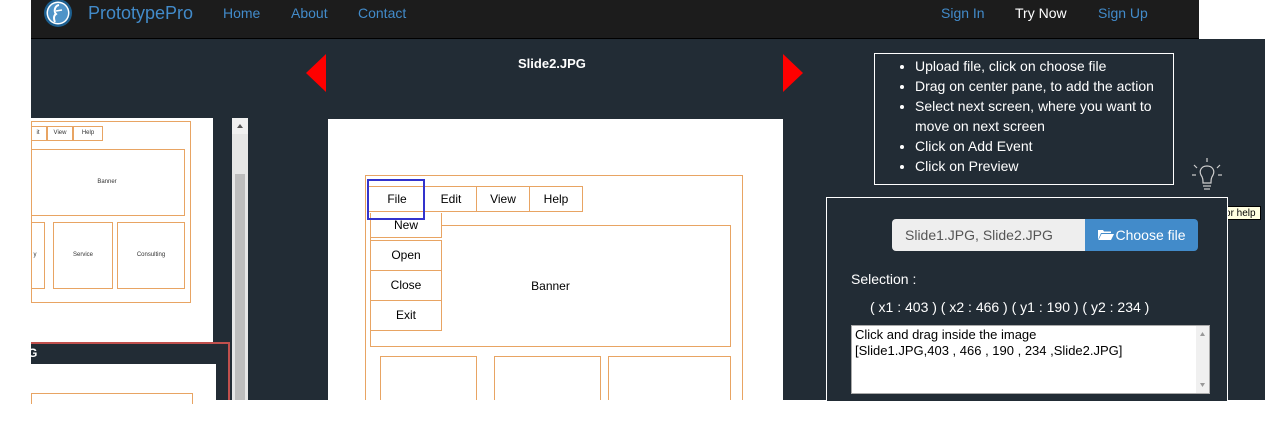 The image size is (1284, 434). What do you see at coordinates (88, 133) in the screenshot?
I see `thumbnail-menu-item: Help` at bounding box center [88, 133].